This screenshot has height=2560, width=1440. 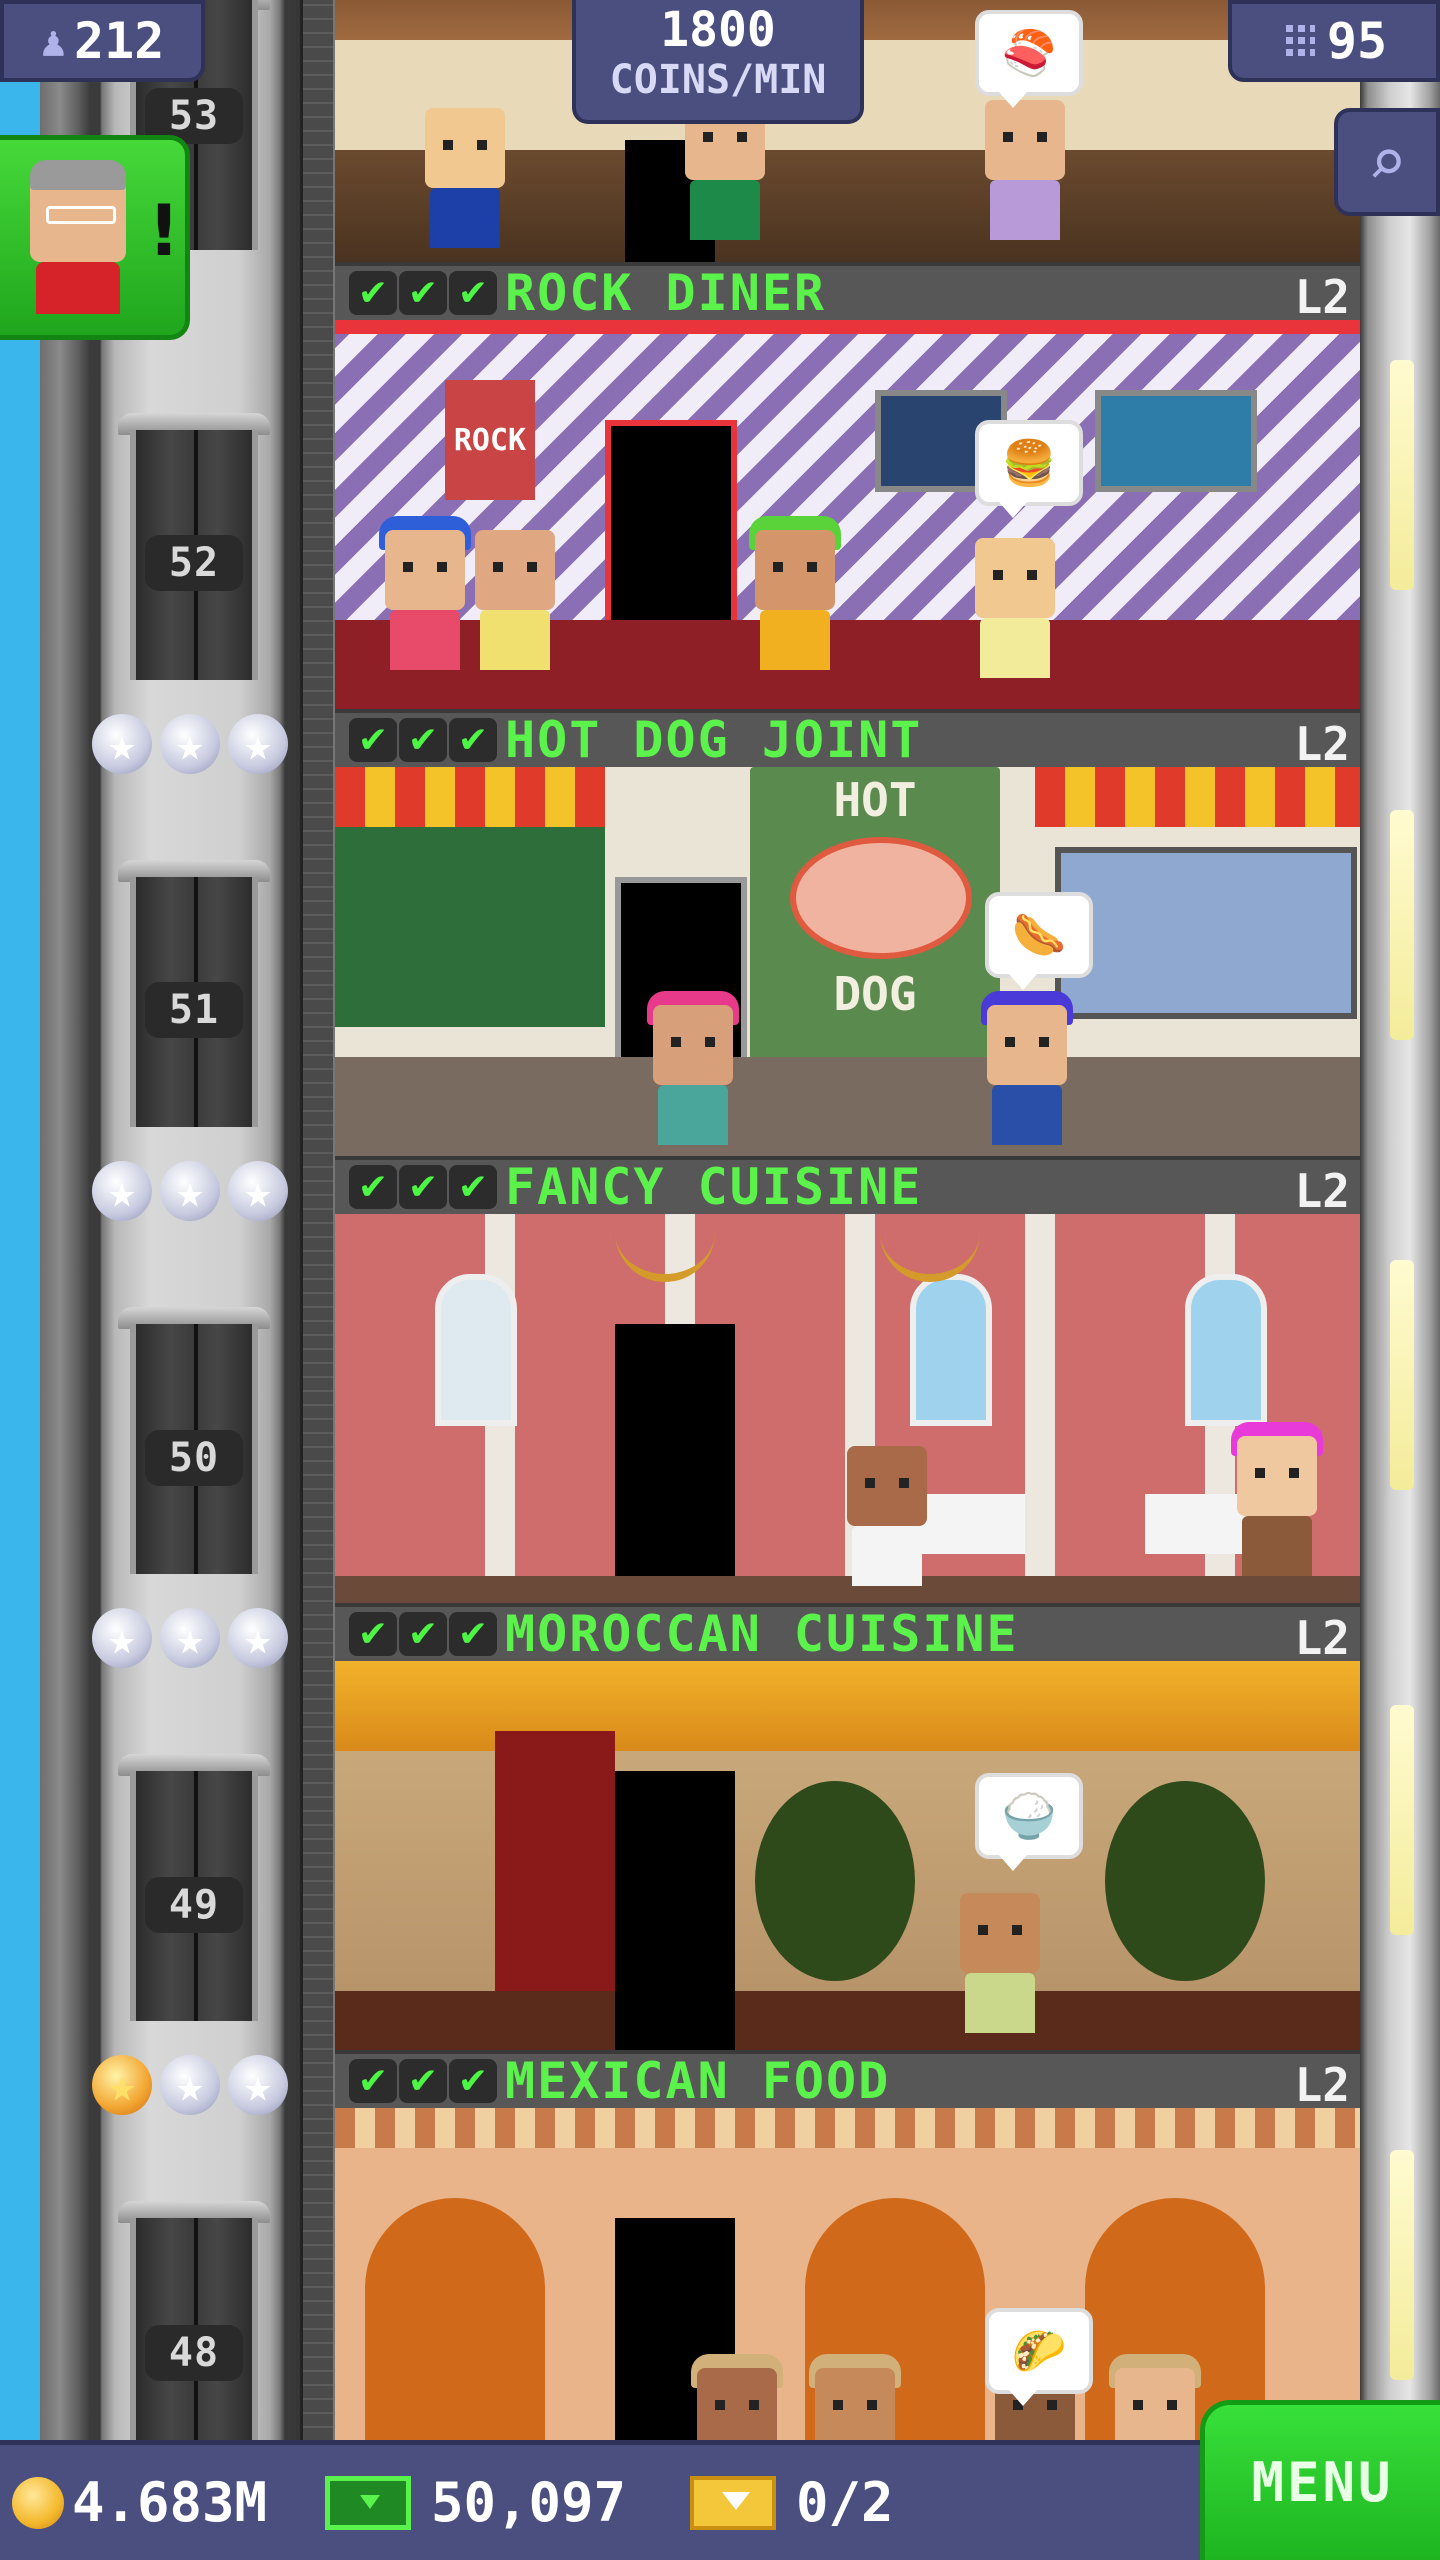 I want to click on tickets-value: 0/2, so click(x=845, y=2502).